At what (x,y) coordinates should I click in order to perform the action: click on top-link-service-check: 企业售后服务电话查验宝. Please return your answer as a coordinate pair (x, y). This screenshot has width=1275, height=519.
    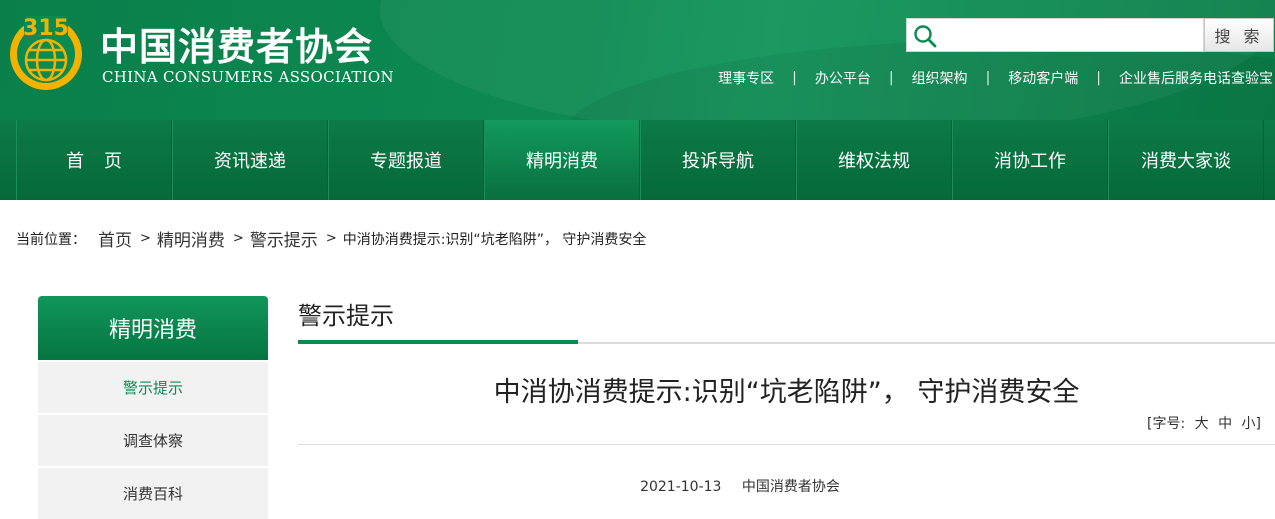
    Looking at the image, I should click on (1187, 78).